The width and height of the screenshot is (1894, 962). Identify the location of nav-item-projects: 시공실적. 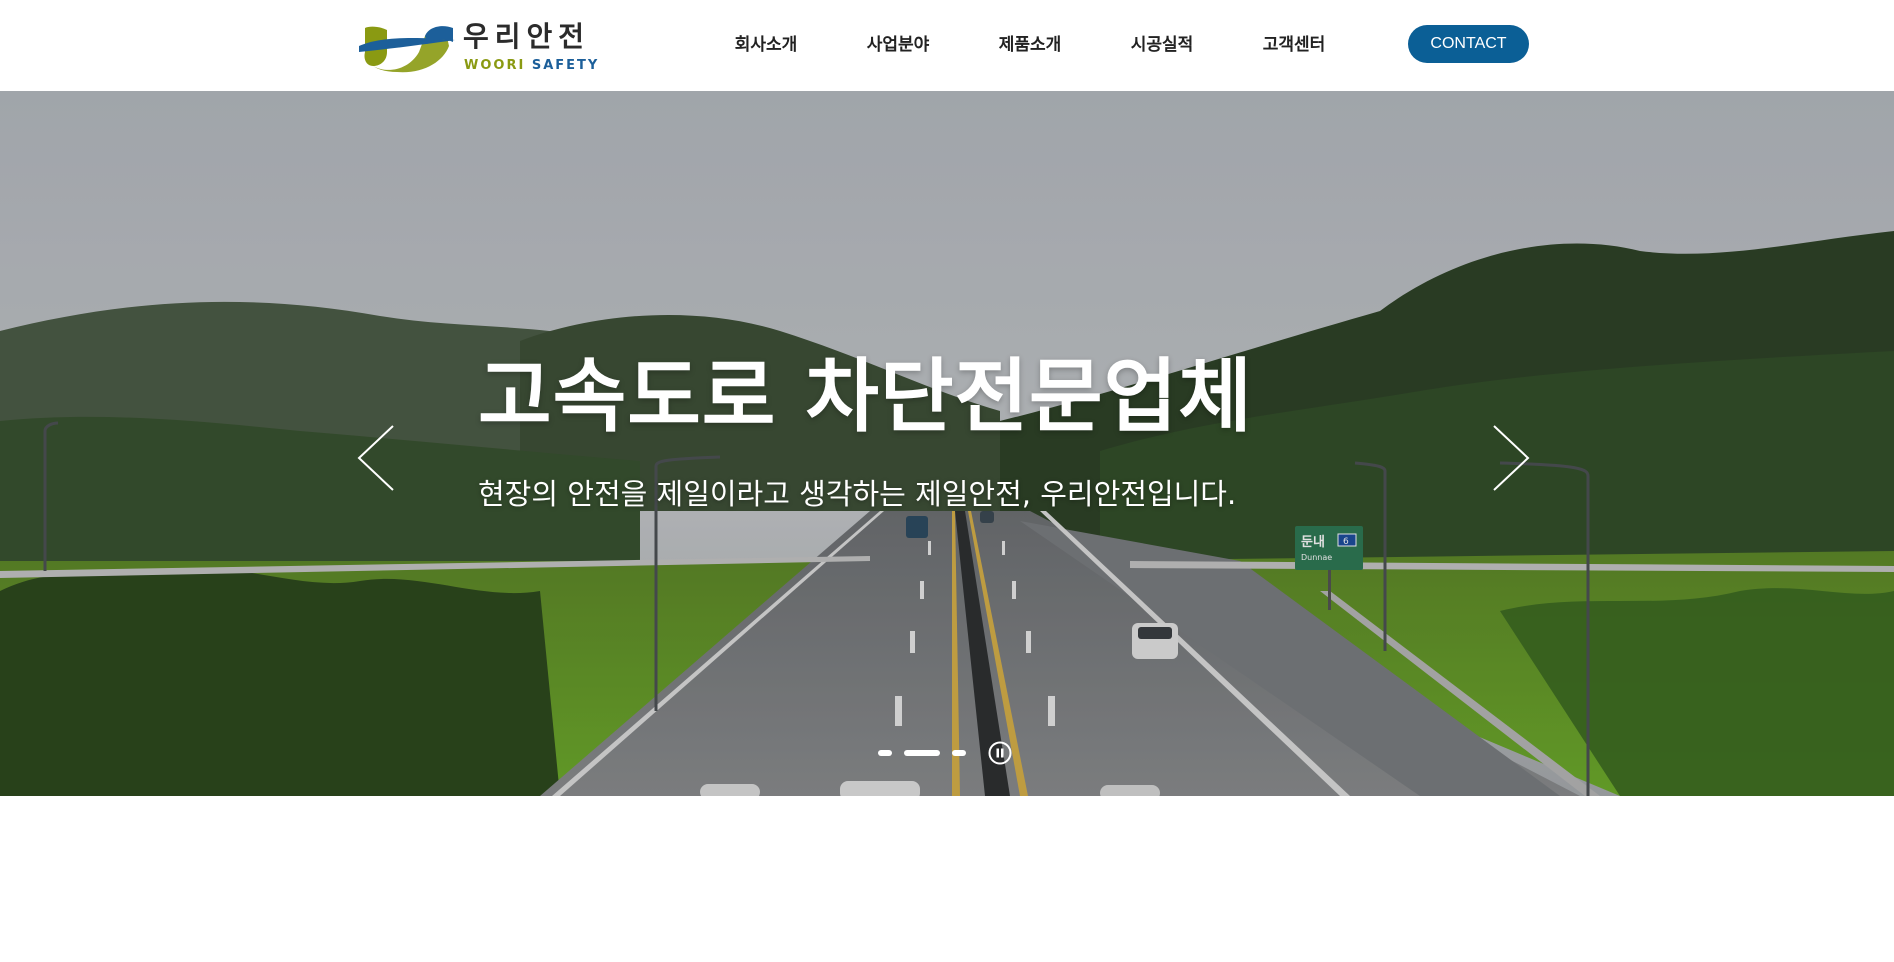
(1162, 45).